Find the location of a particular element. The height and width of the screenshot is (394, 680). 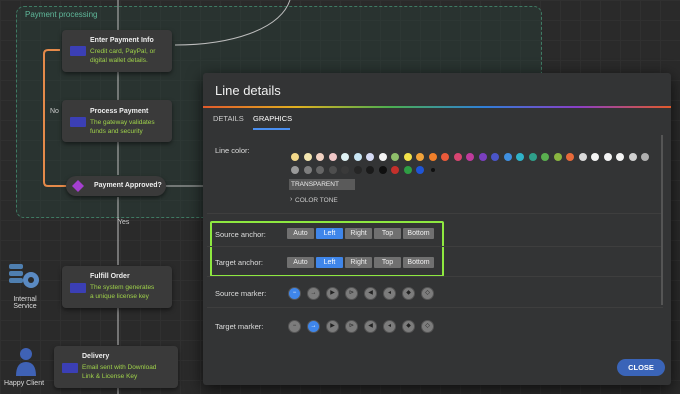

target-marker-option: ▶ is located at coordinates (332, 326).